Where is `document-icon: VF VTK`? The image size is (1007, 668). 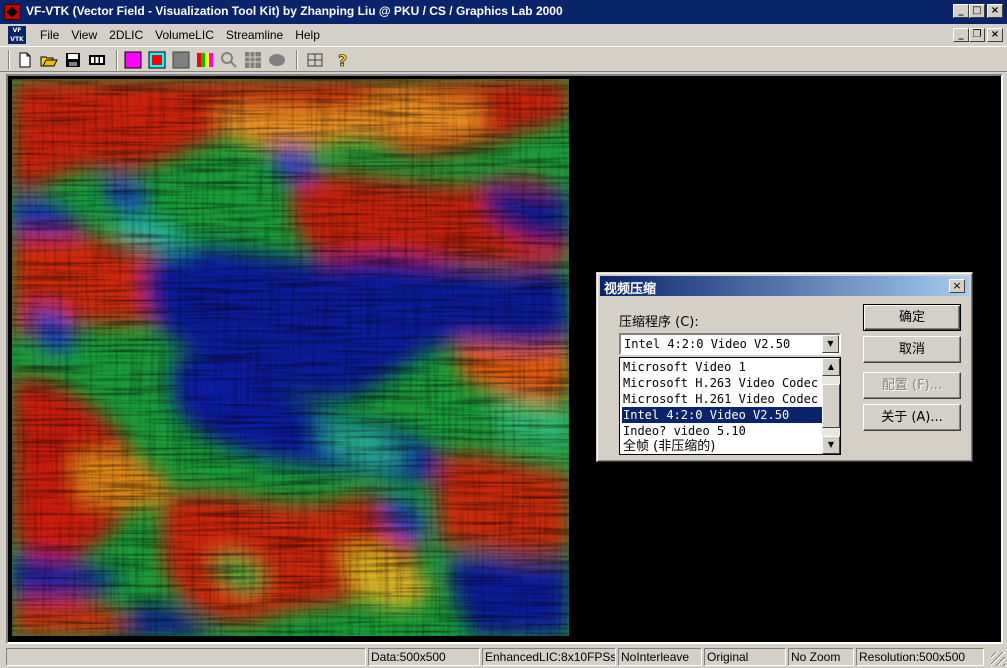 document-icon: VF VTK is located at coordinates (17, 35).